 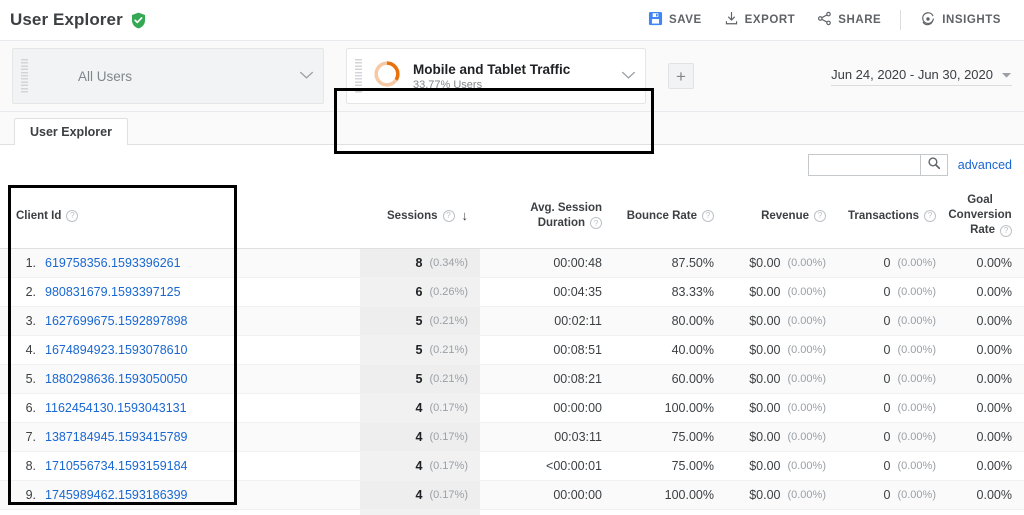 I want to click on segment-chip-mobile-tablet-traffic: Mobile and Tablet Traffic 33.77% Users, so click(x=496, y=76).